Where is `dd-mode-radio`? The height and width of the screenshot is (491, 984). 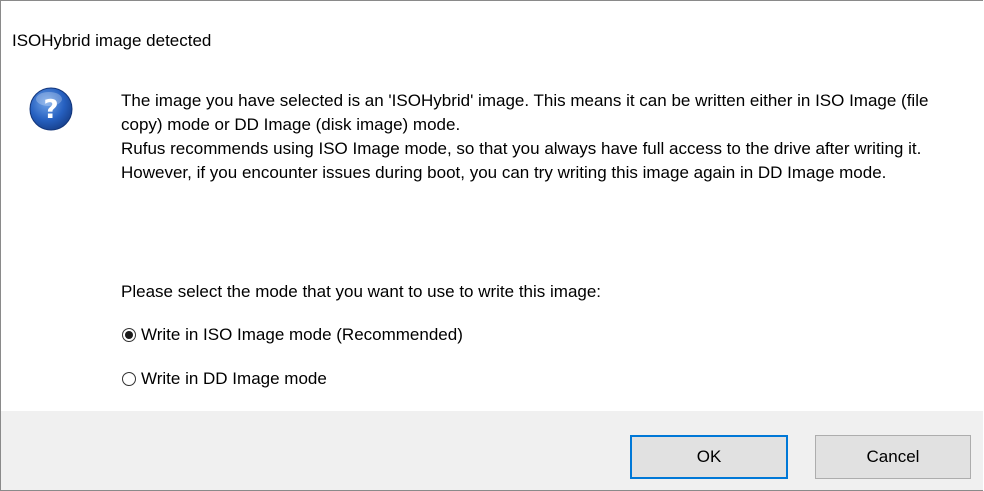
dd-mode-radio is located at coordinates (129, 379).